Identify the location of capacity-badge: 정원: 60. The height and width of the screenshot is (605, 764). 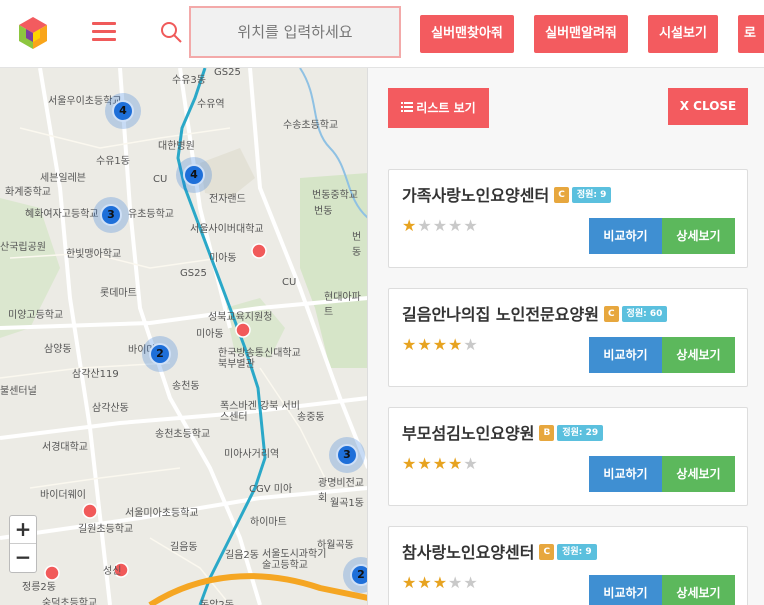
(644, 313).